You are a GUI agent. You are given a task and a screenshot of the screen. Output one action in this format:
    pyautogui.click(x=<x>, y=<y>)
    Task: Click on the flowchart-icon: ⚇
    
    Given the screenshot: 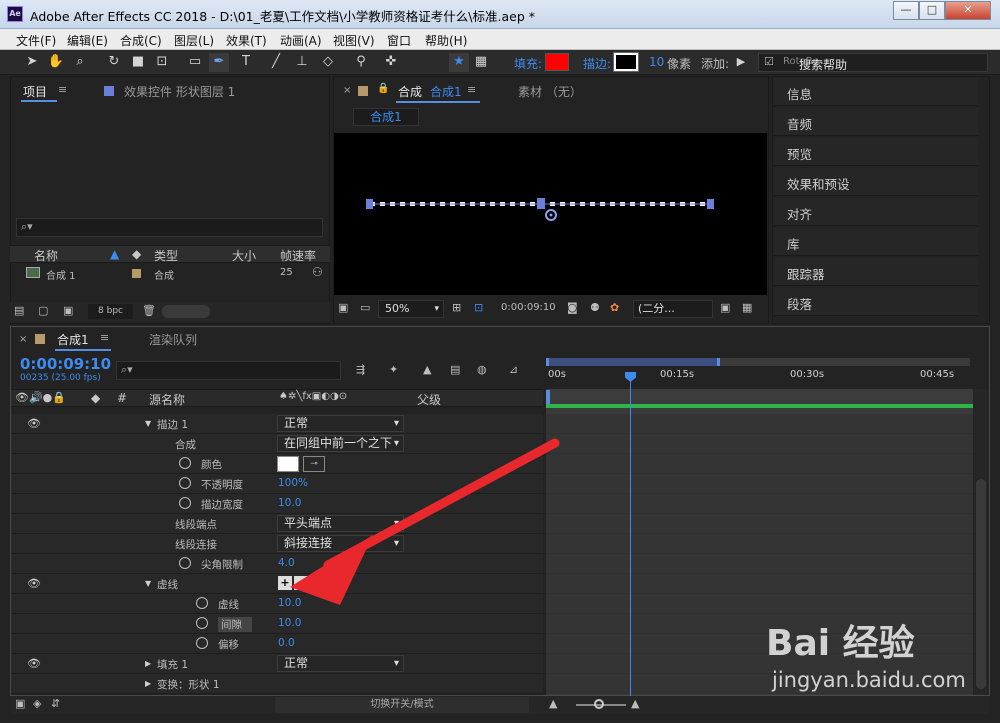 What is the action you would take?
    pyautogui.click(x=317, y=272)
    